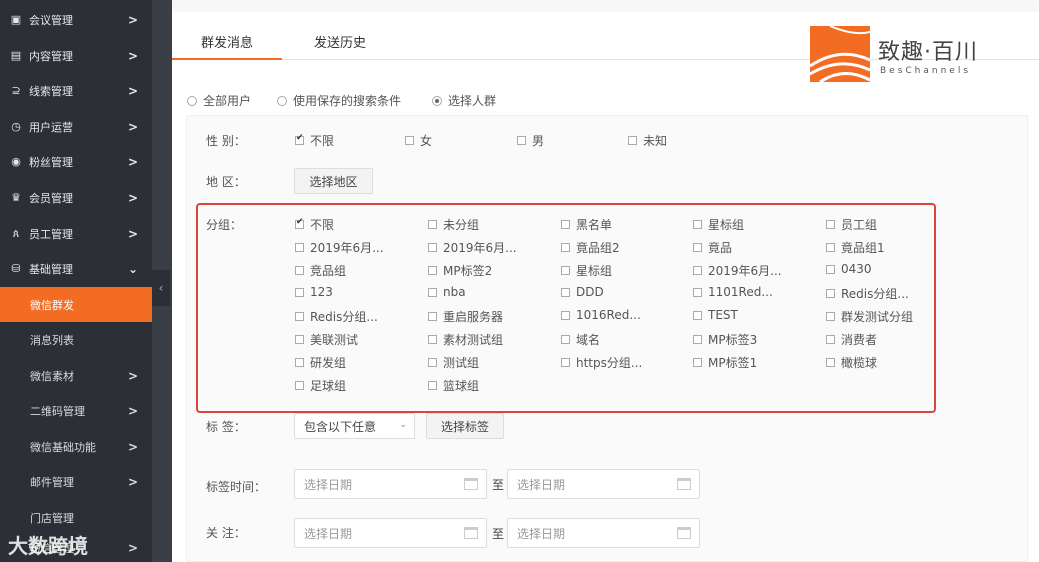 The image size is (1039, 562). What do you see at coordinates (326, 339) in the screenshot?
I see `group-option: 美联测试` at bounding box center [326, 339].